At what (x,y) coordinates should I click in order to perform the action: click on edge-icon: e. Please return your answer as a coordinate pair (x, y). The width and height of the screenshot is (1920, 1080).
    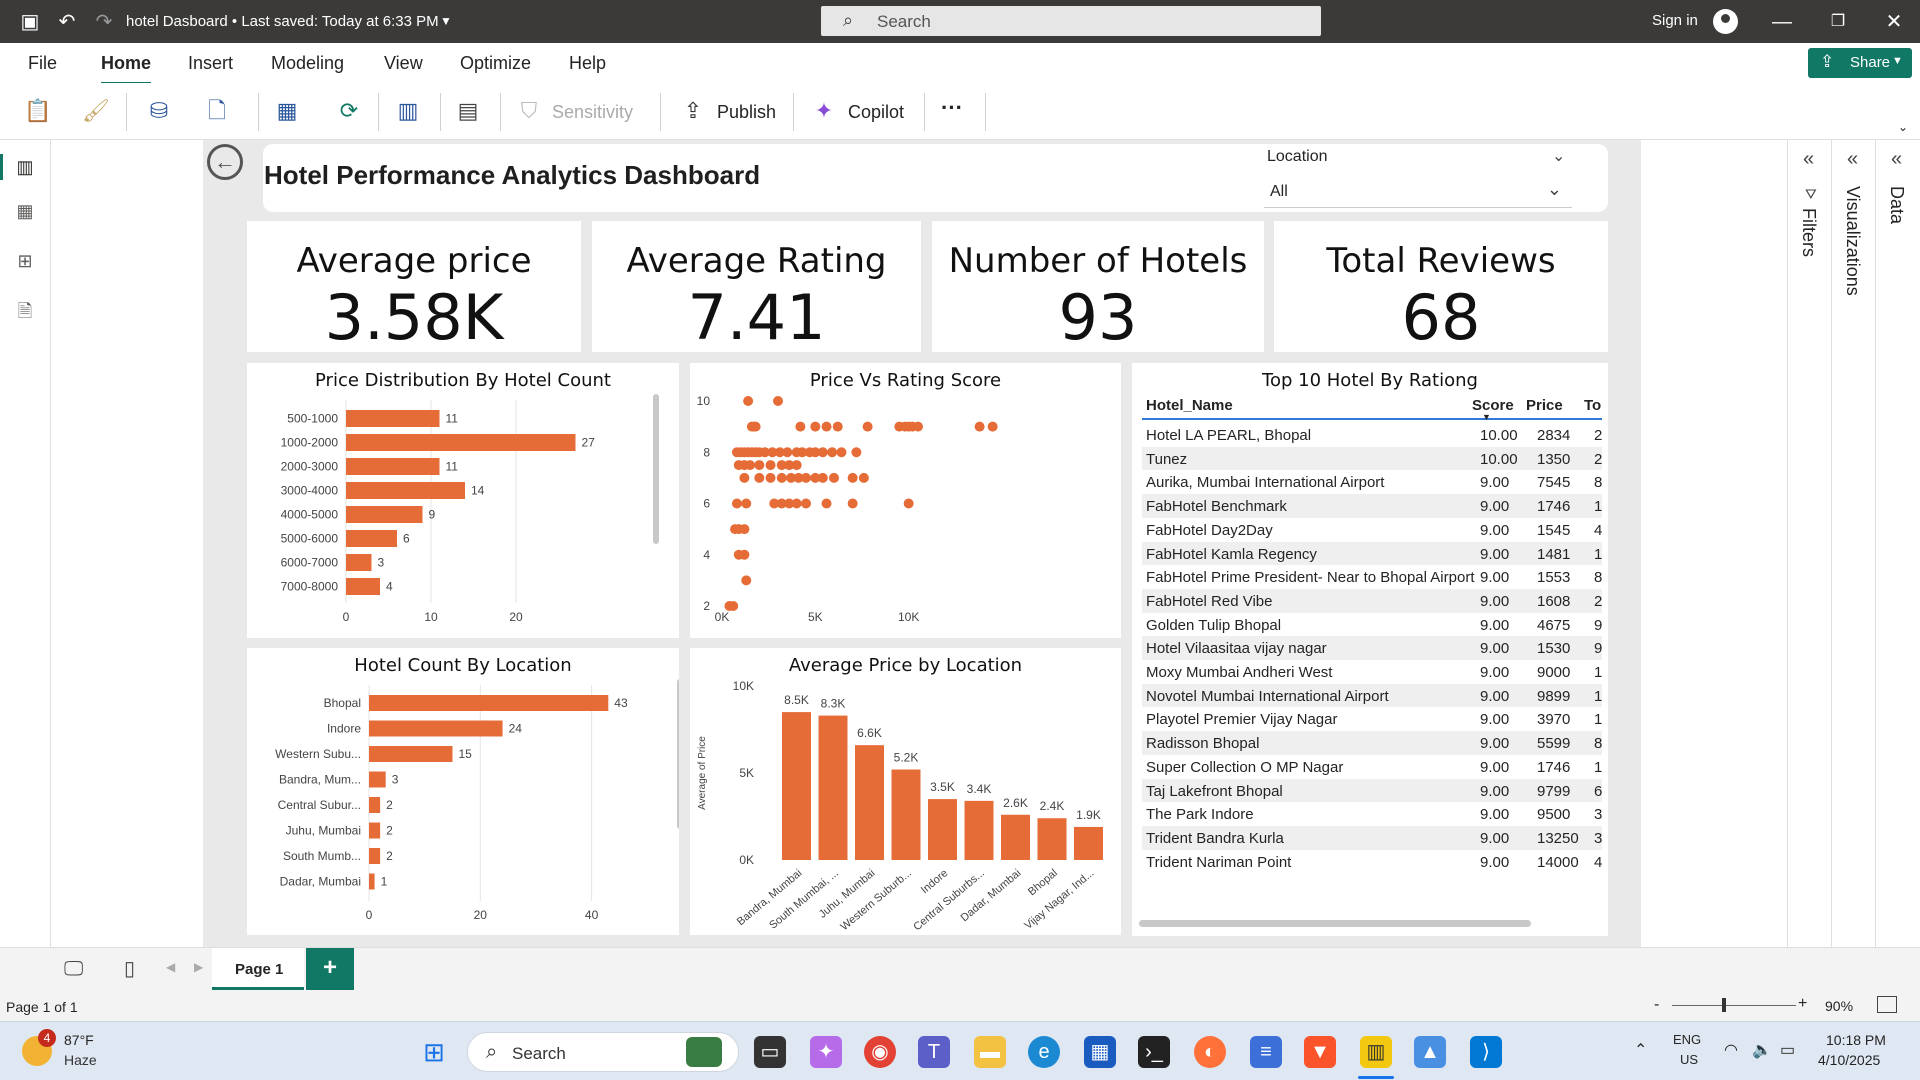
    Looking at the image, I should click on (1044, 1052).